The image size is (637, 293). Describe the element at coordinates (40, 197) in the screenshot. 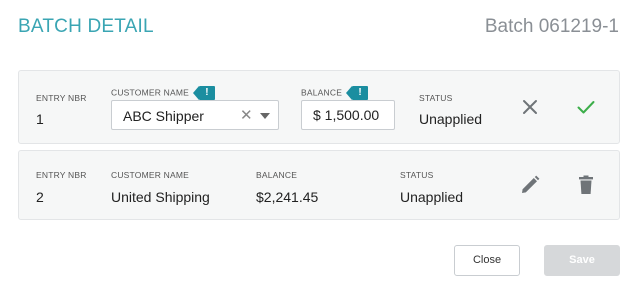

I see `entry-nbr-value: 2` at that location.